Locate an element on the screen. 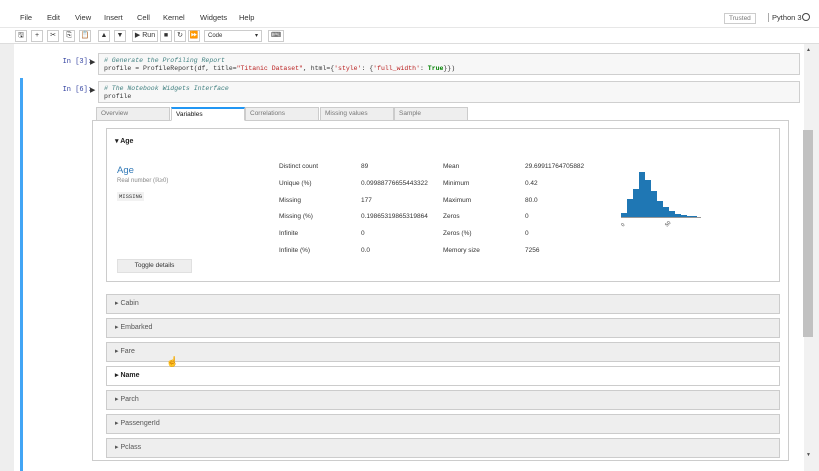  hist-tick: 0 is located at coordinates (624, 224).